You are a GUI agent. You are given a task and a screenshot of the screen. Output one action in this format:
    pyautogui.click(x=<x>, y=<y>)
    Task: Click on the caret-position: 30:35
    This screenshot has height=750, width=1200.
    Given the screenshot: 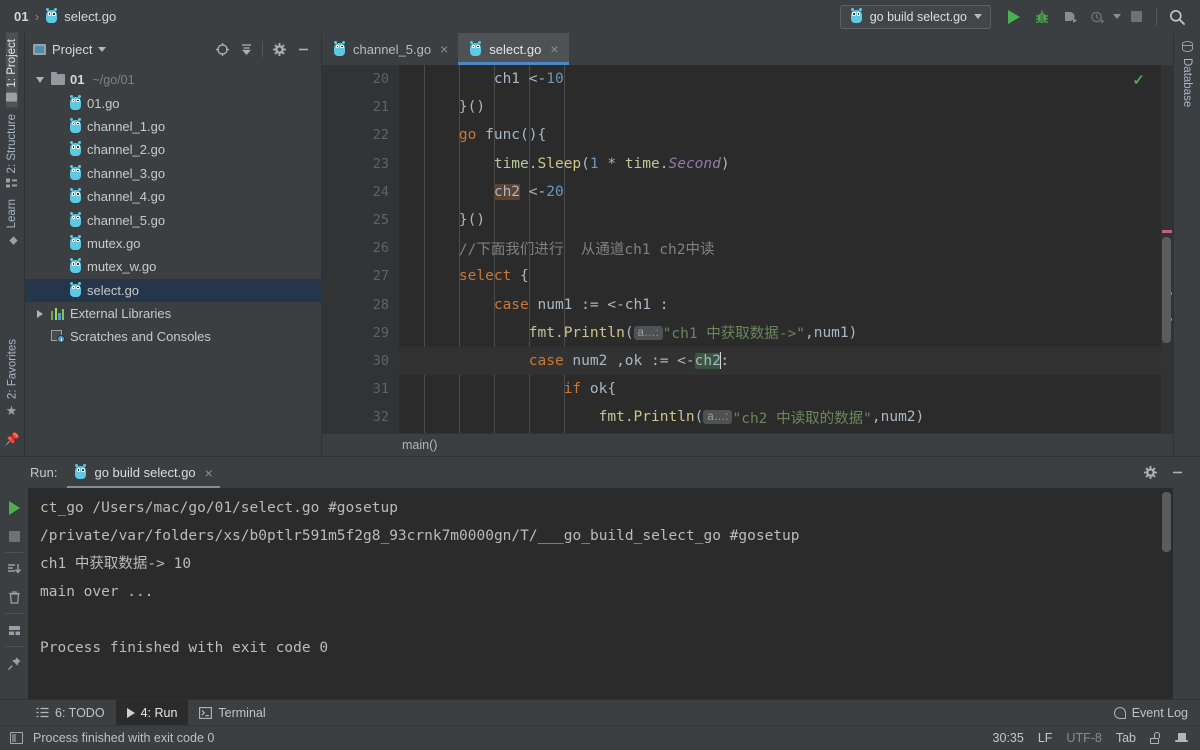 What is the action you would take?
    pyautogui.click(x=1008, y=738)
    